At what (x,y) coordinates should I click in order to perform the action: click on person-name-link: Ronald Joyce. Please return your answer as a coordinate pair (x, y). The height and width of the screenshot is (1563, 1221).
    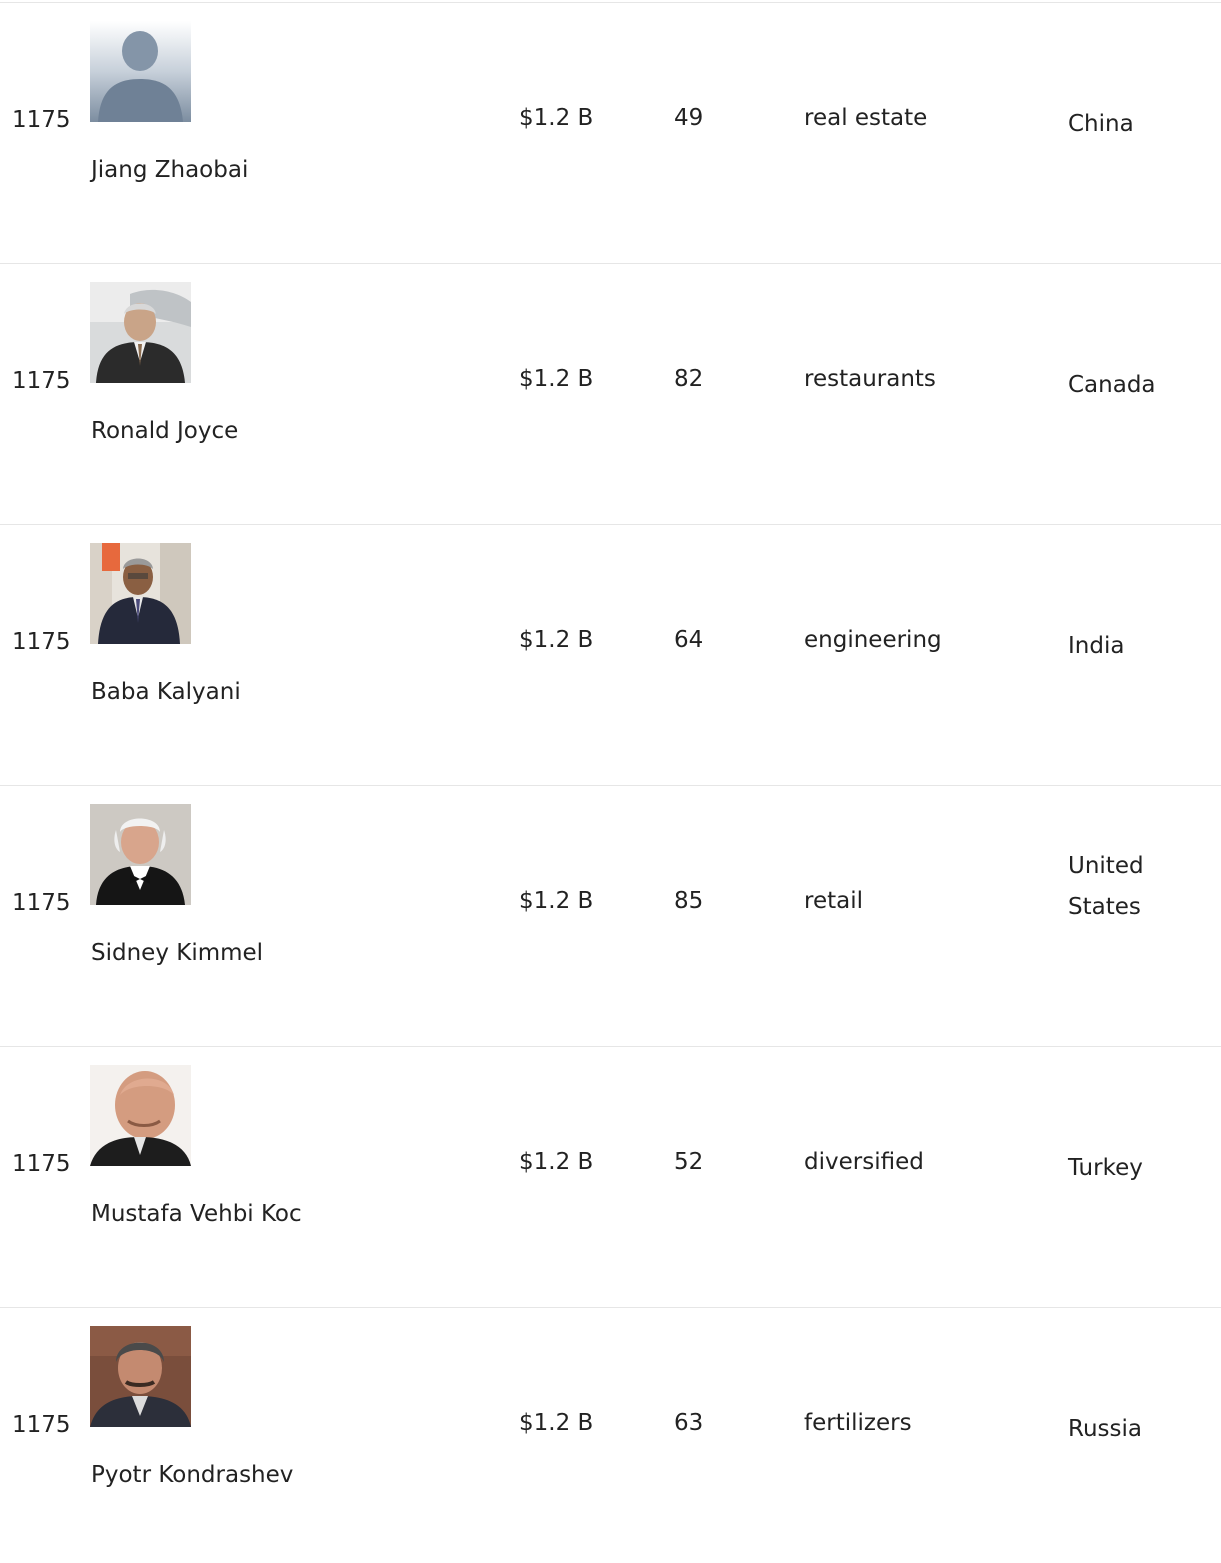
    Looking at the image, I should click on (164, 431).